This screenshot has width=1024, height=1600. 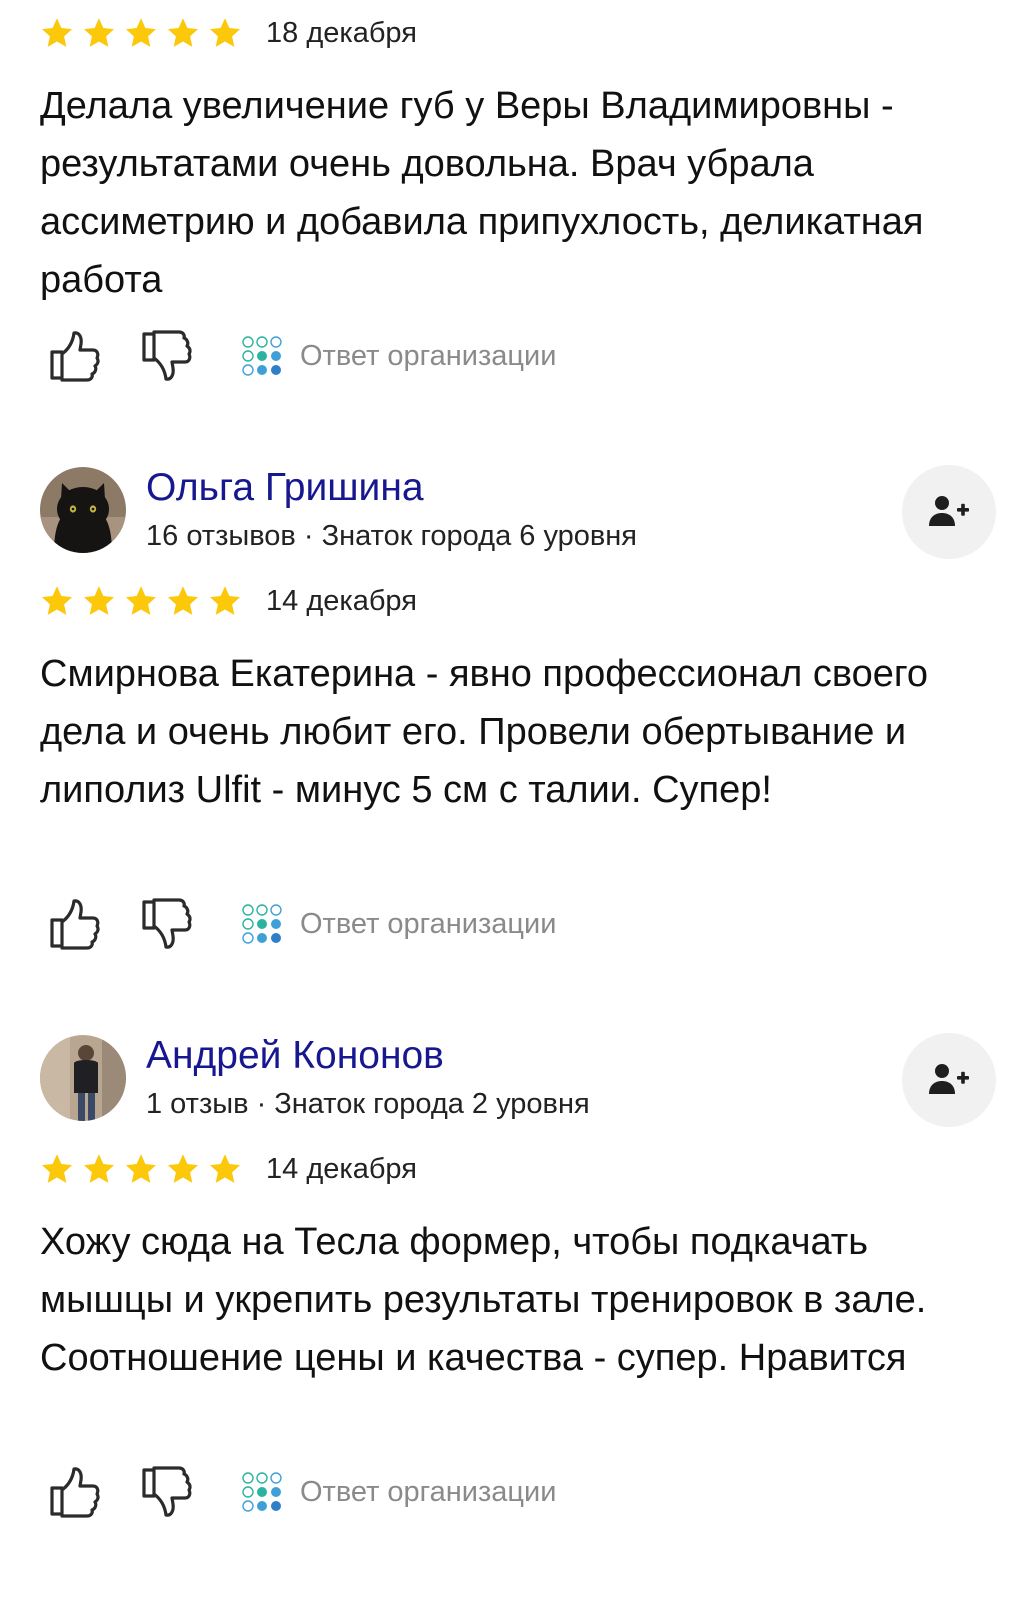 I want to click on cat-photo, so click(x=83, y=510).